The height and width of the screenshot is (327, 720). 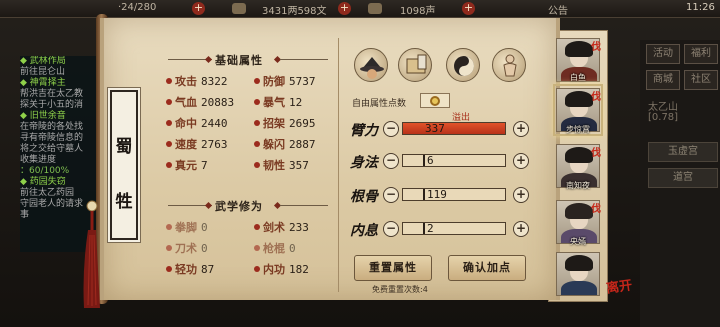 What do you see at coordinates (187, 248) in the screenshot?
I see `skill-blade: 刀术 0` at bounding box center [187, 248].